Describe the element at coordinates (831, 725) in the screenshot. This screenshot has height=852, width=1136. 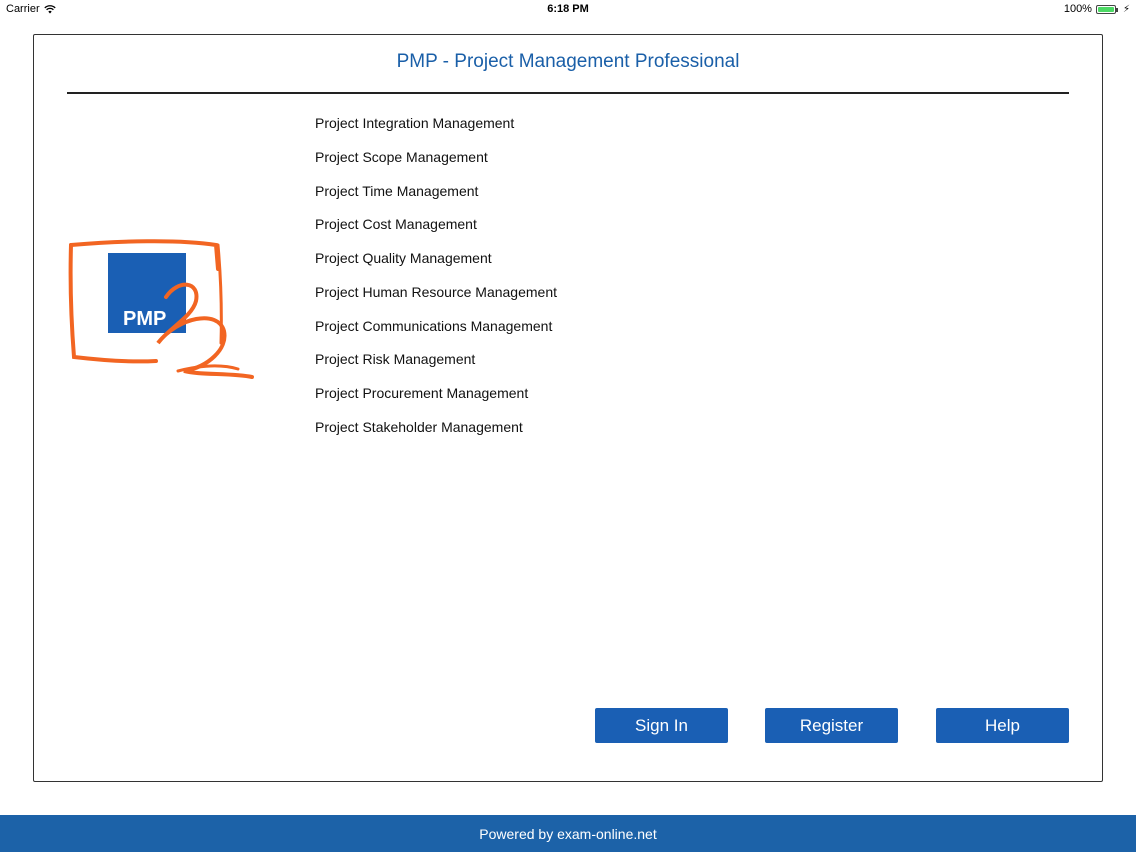
I see `register-button: Register` at that location.